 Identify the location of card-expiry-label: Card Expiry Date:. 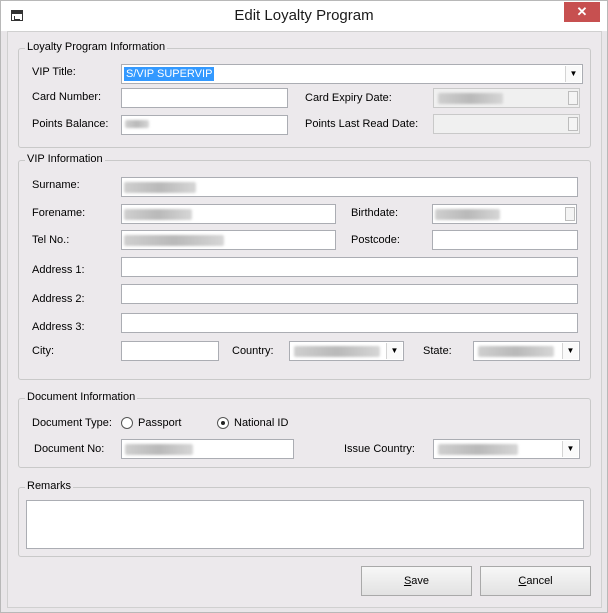
(348, 98).